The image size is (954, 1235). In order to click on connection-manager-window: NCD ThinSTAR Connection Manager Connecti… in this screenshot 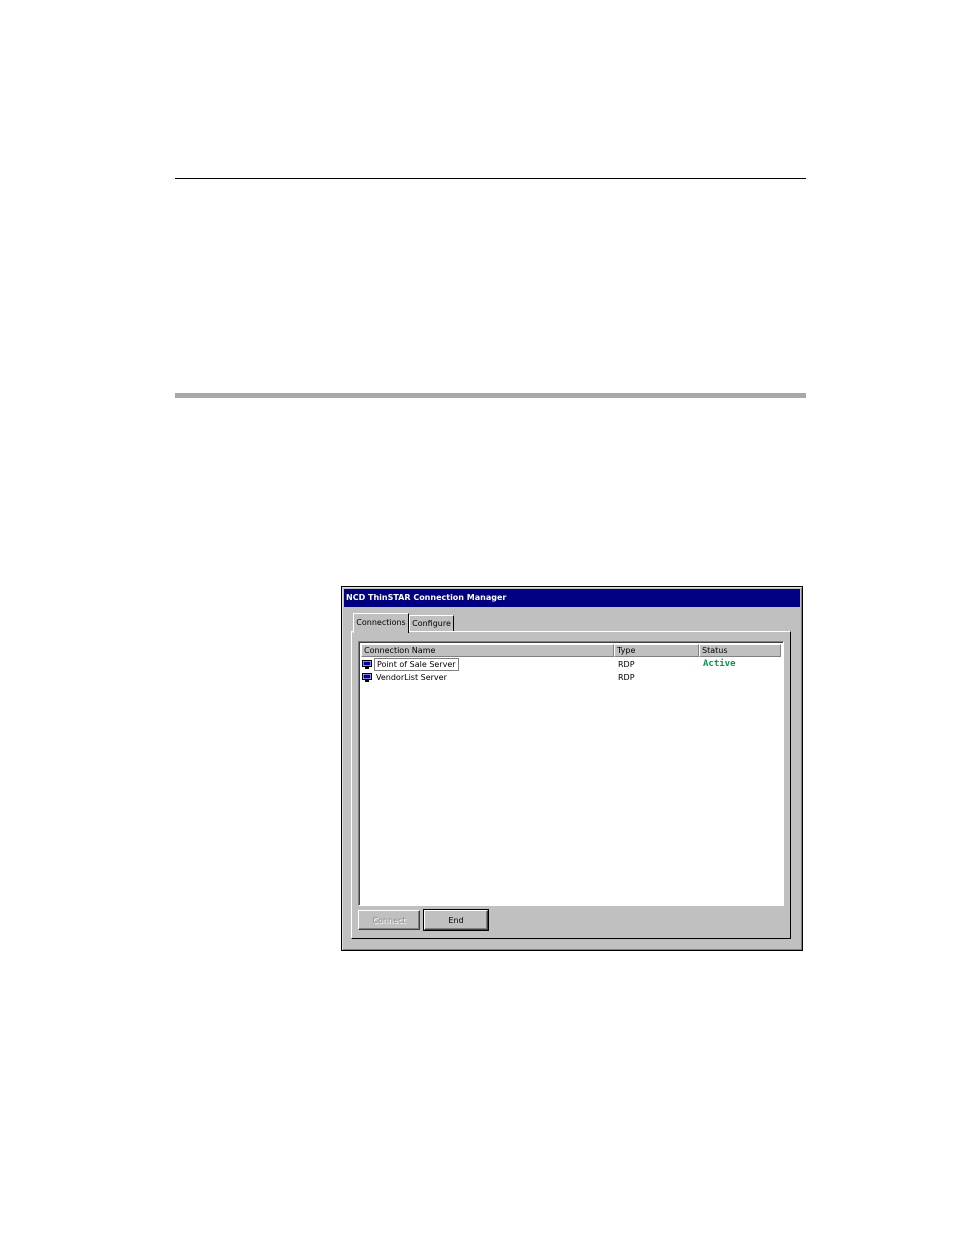, I will do `click(572, 768)`.